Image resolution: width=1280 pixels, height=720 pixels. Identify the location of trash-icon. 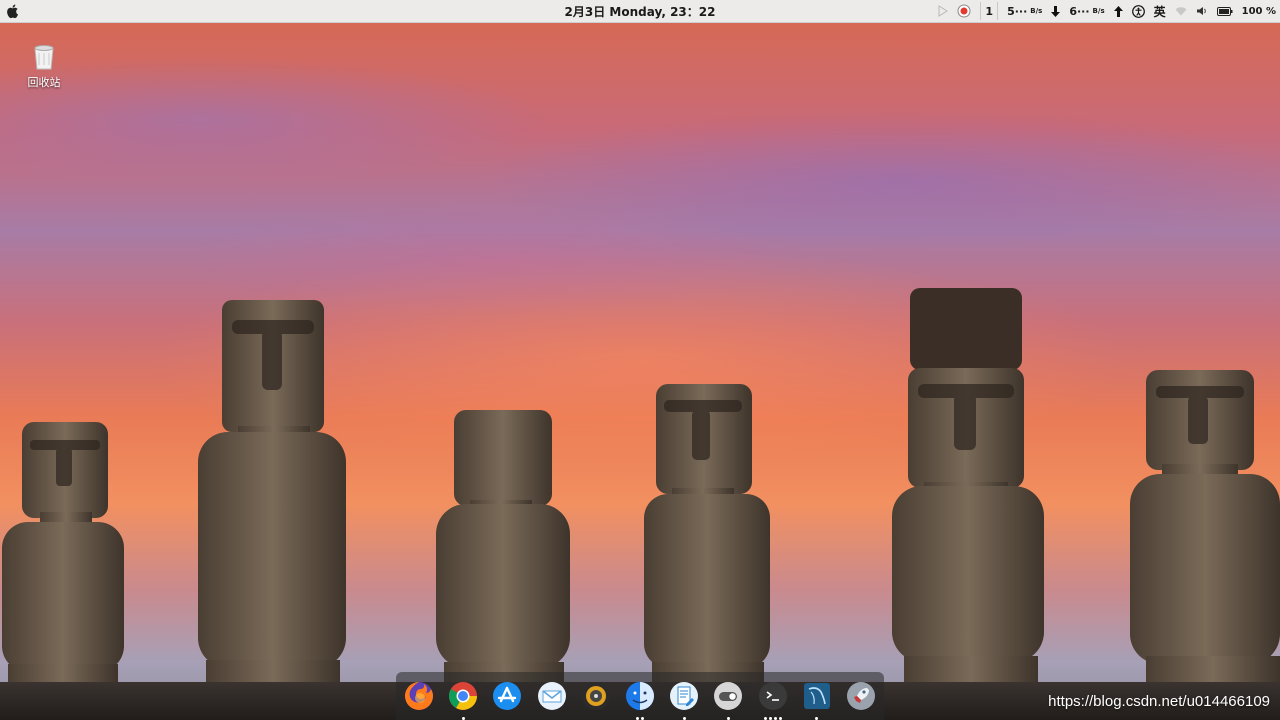
(44, 57).